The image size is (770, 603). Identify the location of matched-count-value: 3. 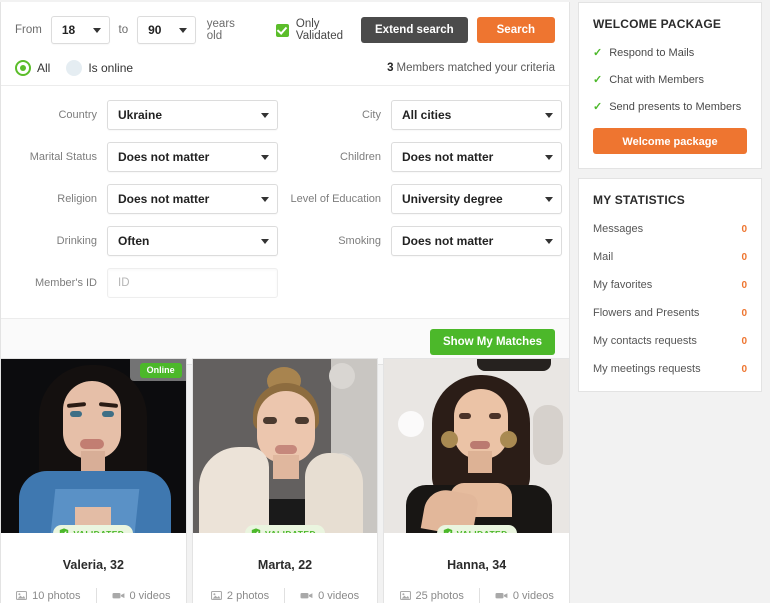
(390, 68).